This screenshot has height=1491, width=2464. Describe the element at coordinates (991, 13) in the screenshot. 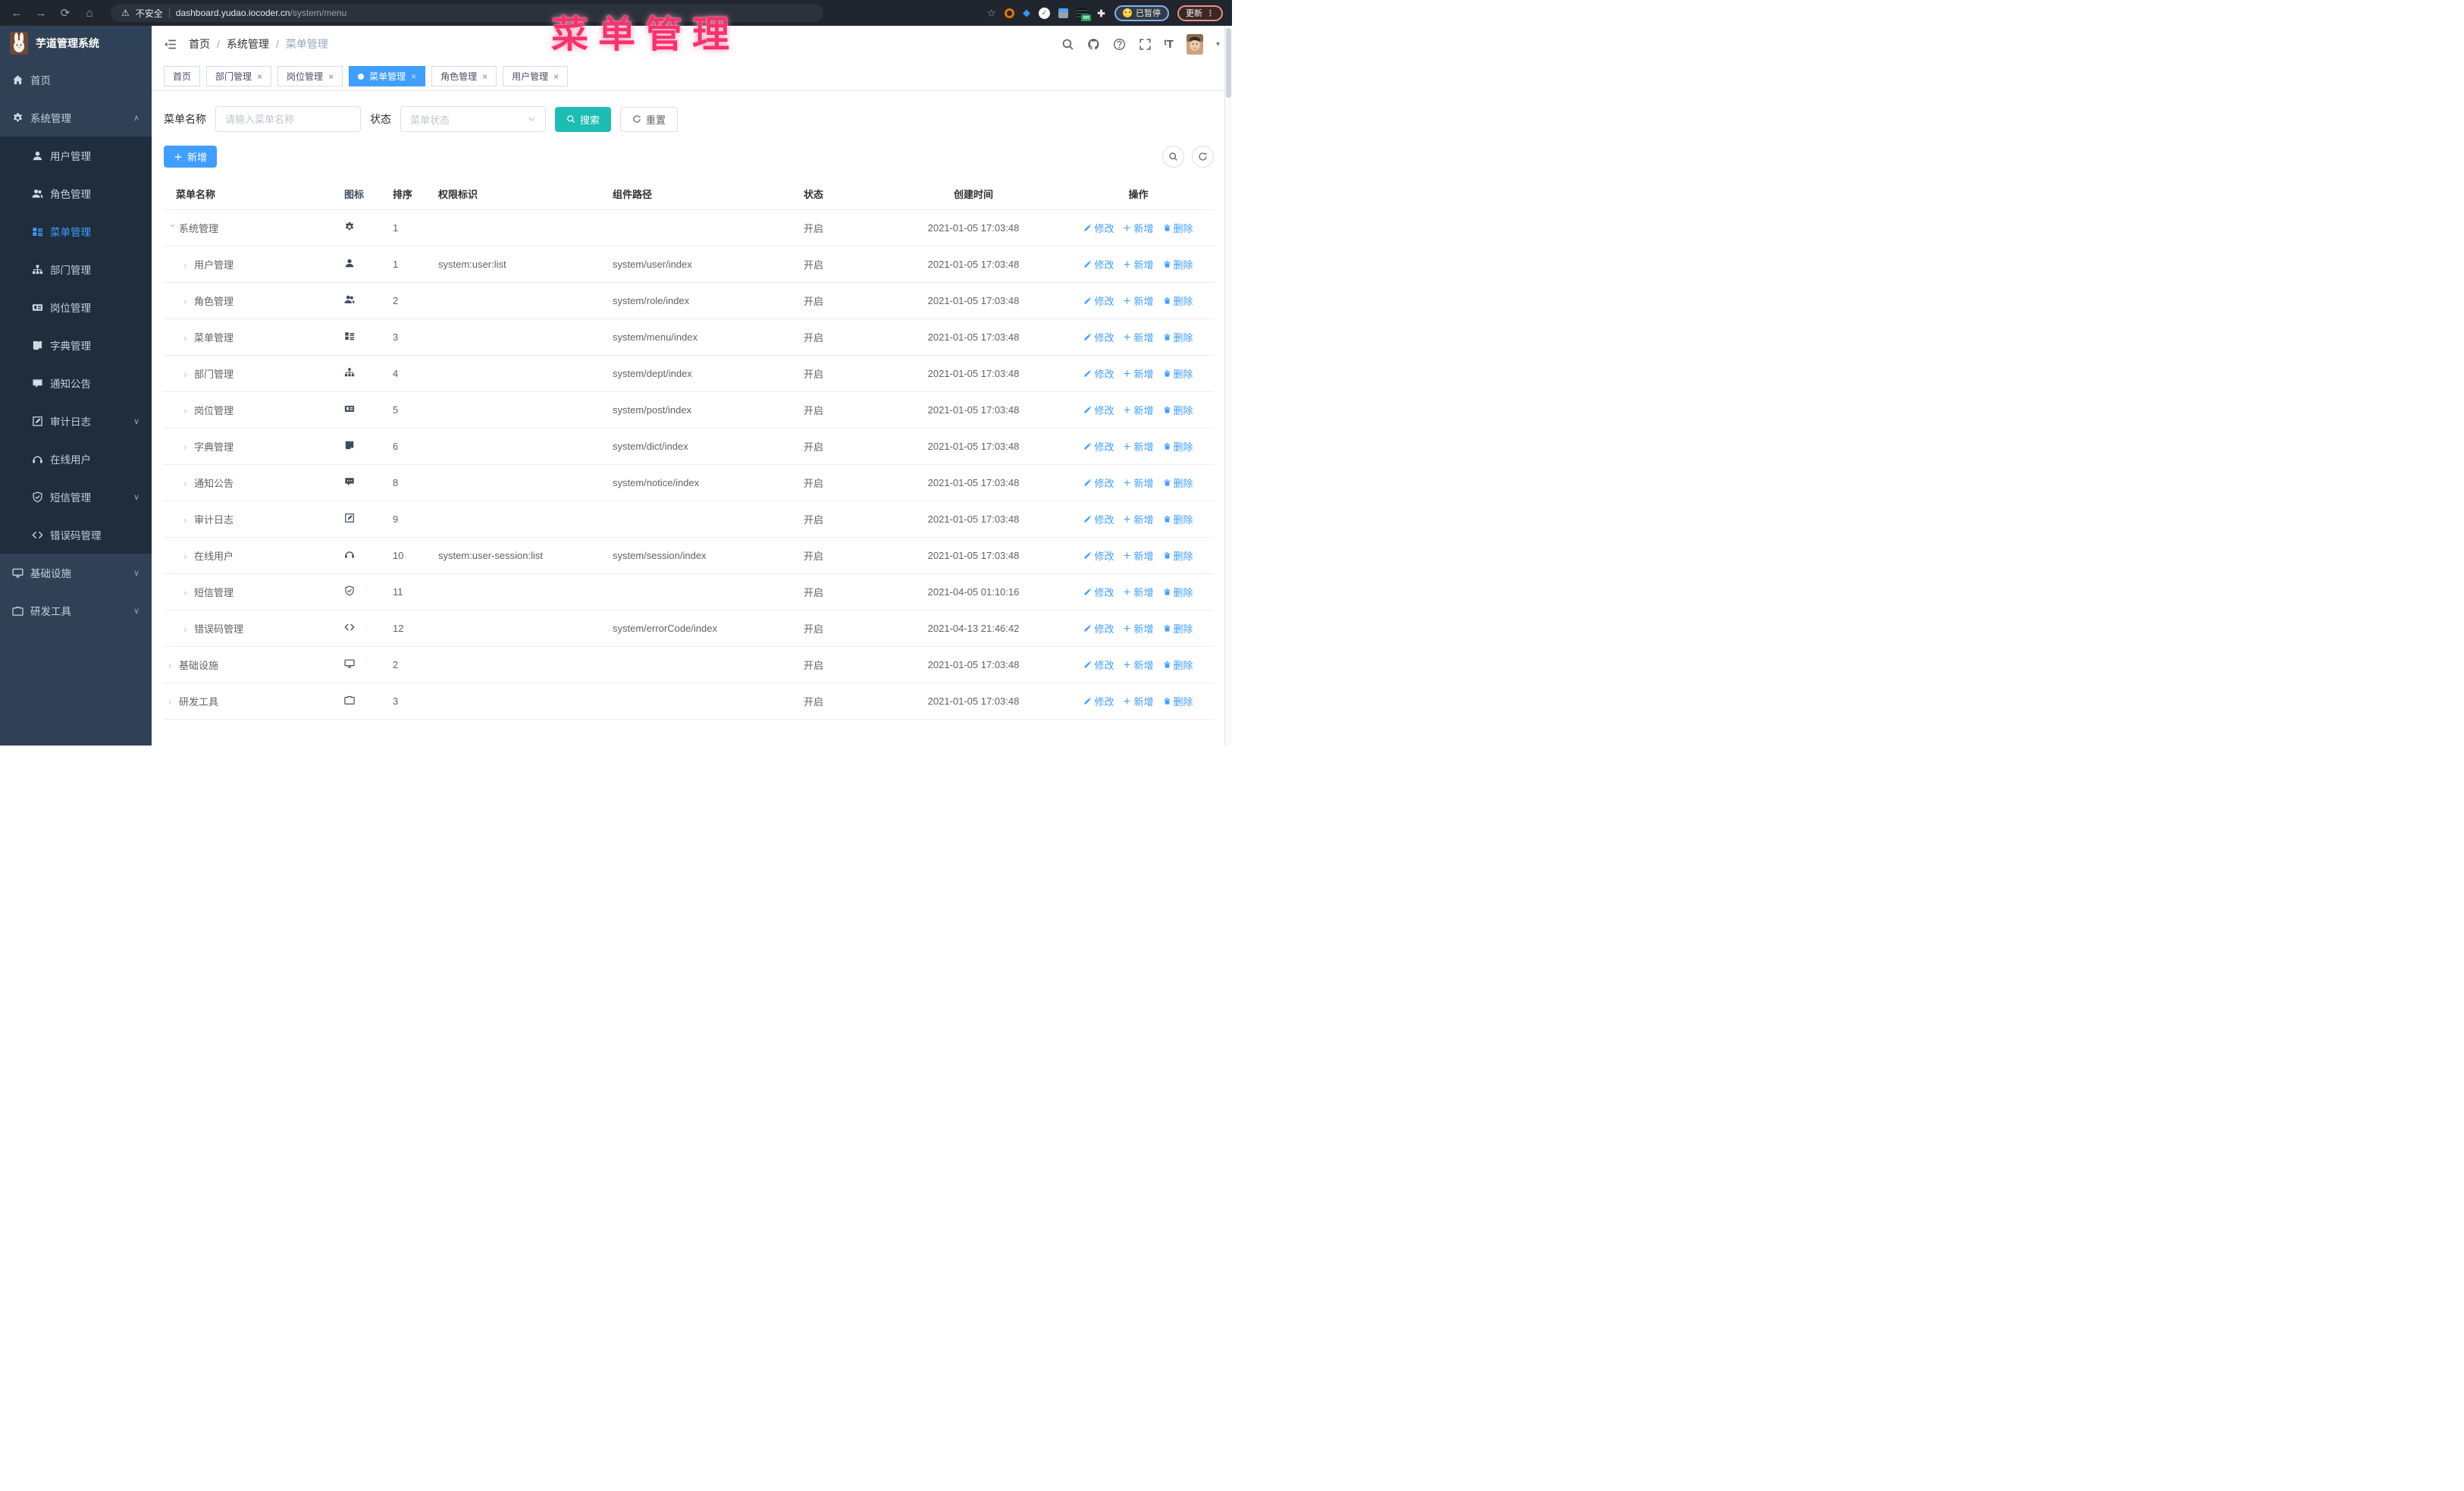

I see `bookmark-star-icon: ☆` at that location.